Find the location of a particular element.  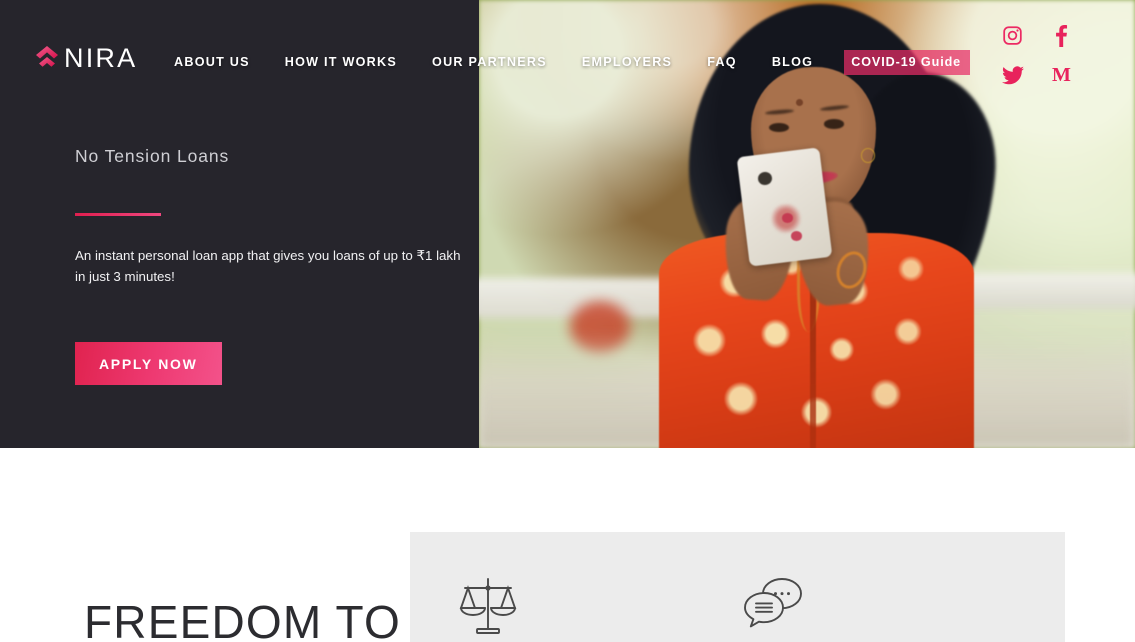

feature-transparency is located at coordinates (488, 608).